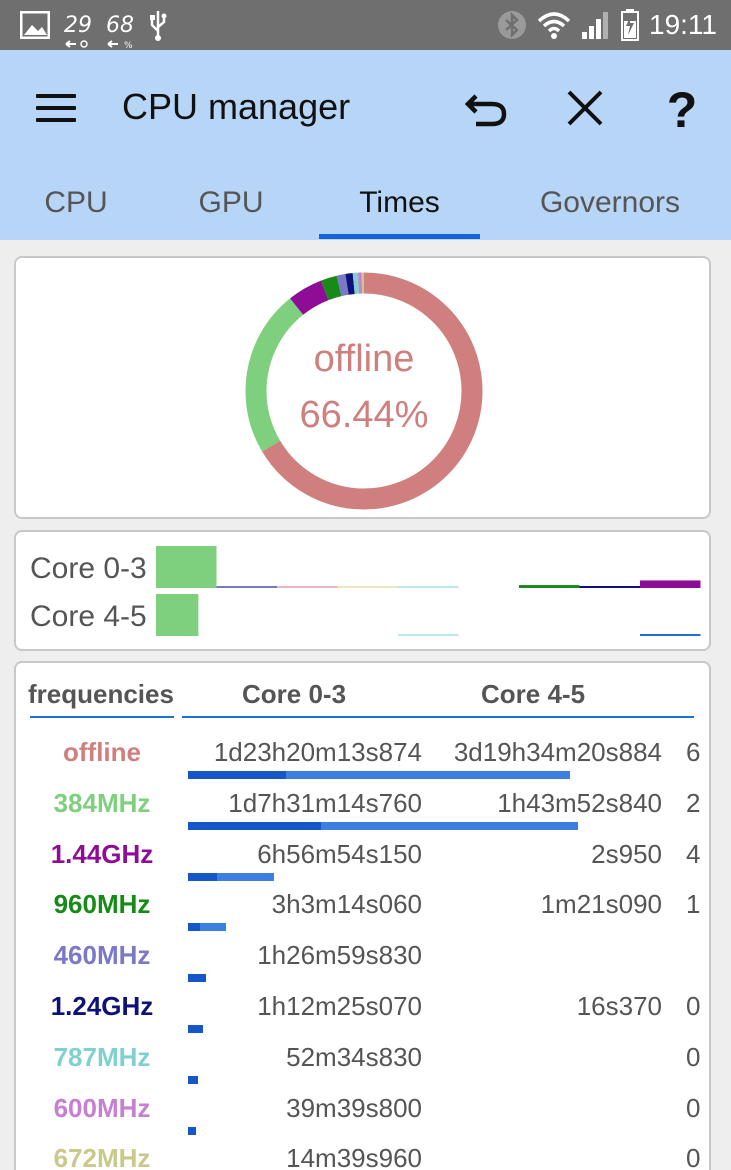 The image size is (731, 1170). What do you see at coordinates (428, 591) in the screenshot?
I see `core-frequency-bars` at bounding box center [428, 591].